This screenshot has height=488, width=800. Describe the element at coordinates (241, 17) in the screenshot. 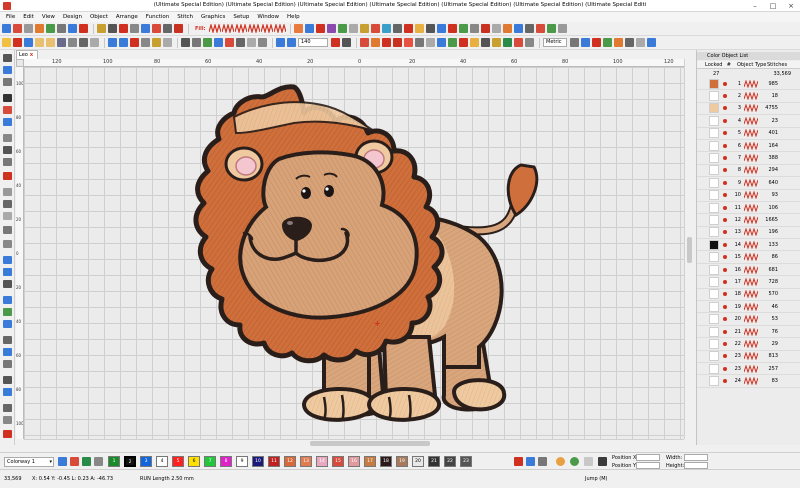

I see `menu-setup: Setup` at that location.